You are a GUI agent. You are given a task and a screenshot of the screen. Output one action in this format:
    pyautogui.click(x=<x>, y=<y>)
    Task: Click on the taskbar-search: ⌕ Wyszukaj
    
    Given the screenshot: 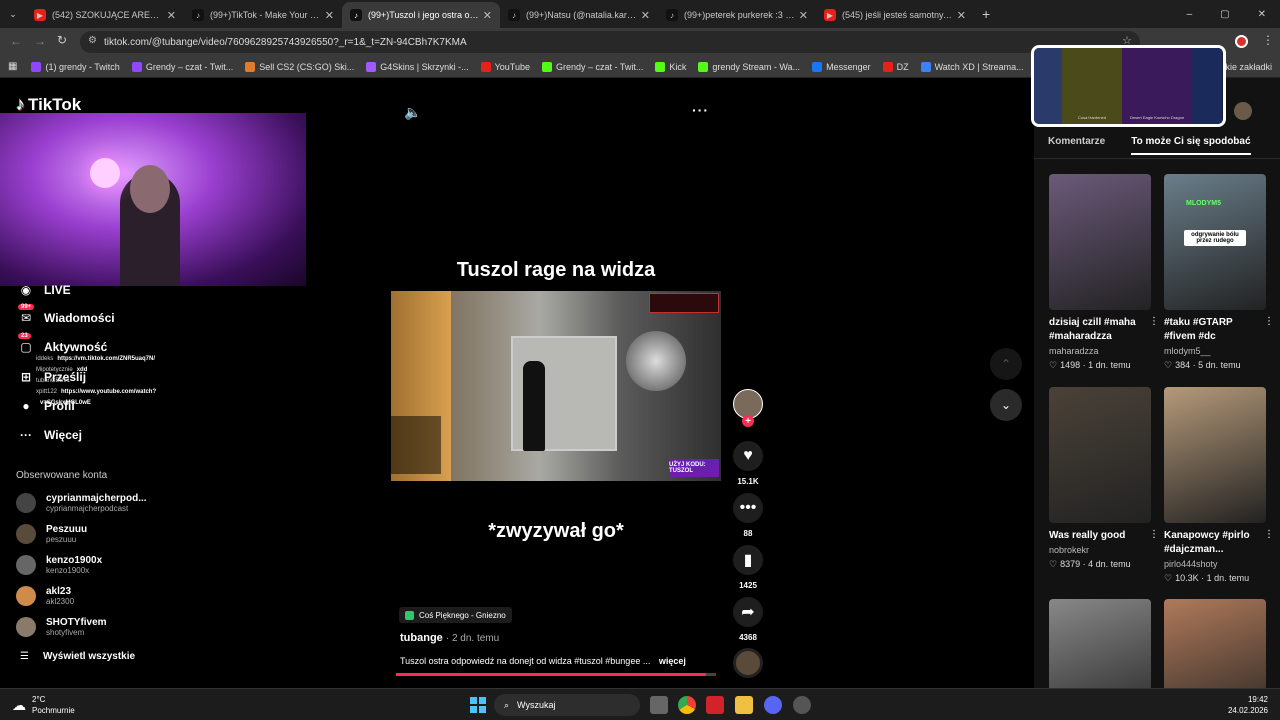 What is the action you would take?
    pyautogui.click(x=567, y=705)
    